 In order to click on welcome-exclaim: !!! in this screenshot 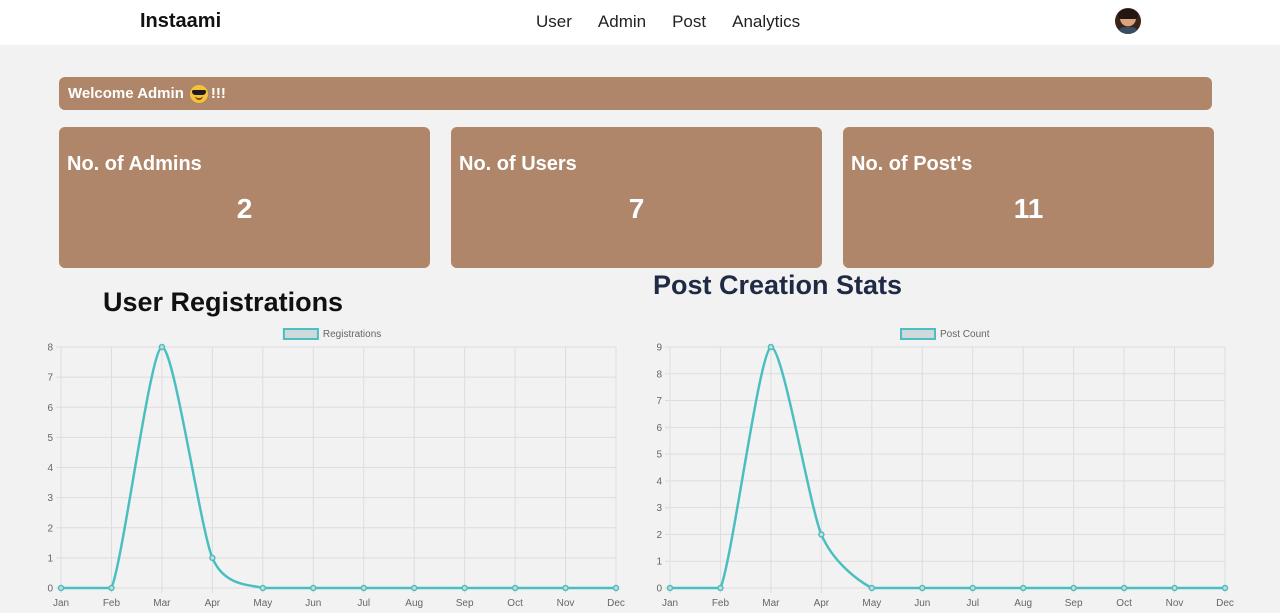, I will do `click(218, 93)`.